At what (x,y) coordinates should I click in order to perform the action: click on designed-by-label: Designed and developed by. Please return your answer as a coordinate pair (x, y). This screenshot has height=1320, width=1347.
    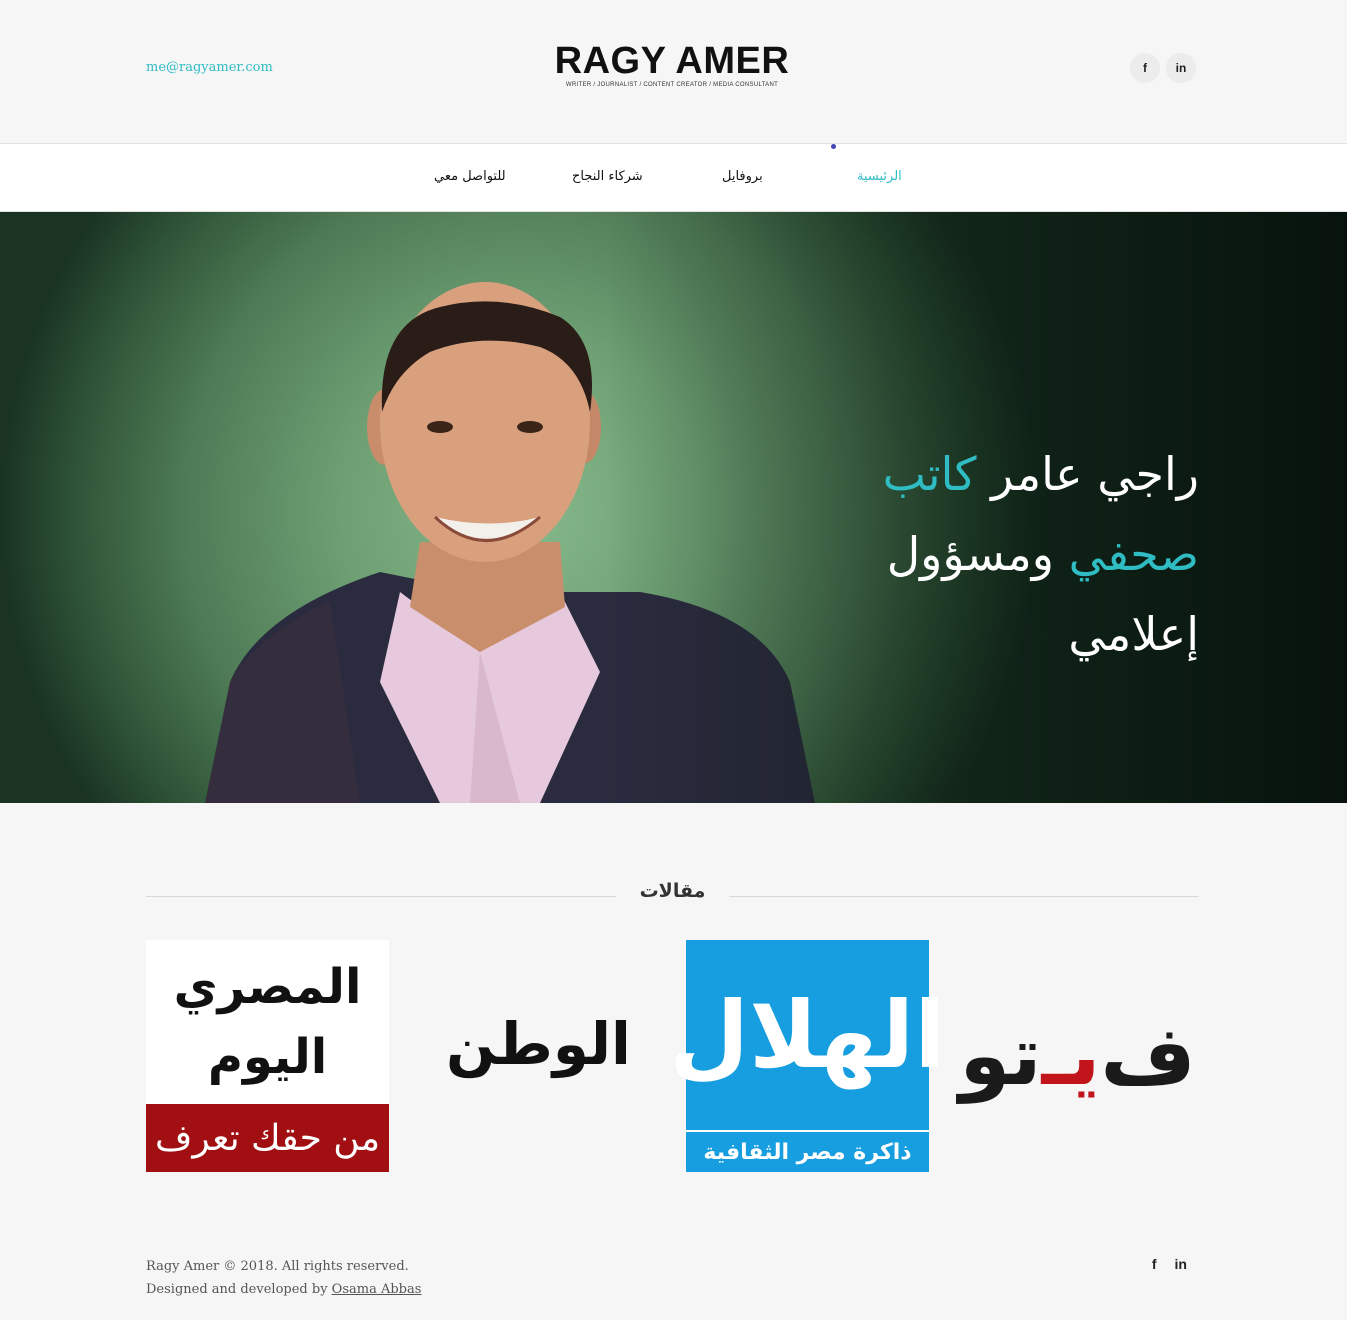
    Looking at the image, I should click on (239, 1289).